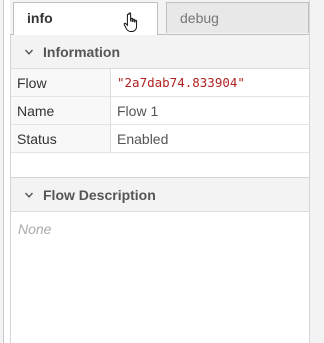 Image resolution: width=324 pixels, height=343 pixels. Describe the element at coordinates (199, 18) in the screenshot. I see `tab-debug-label: debug` at that location.